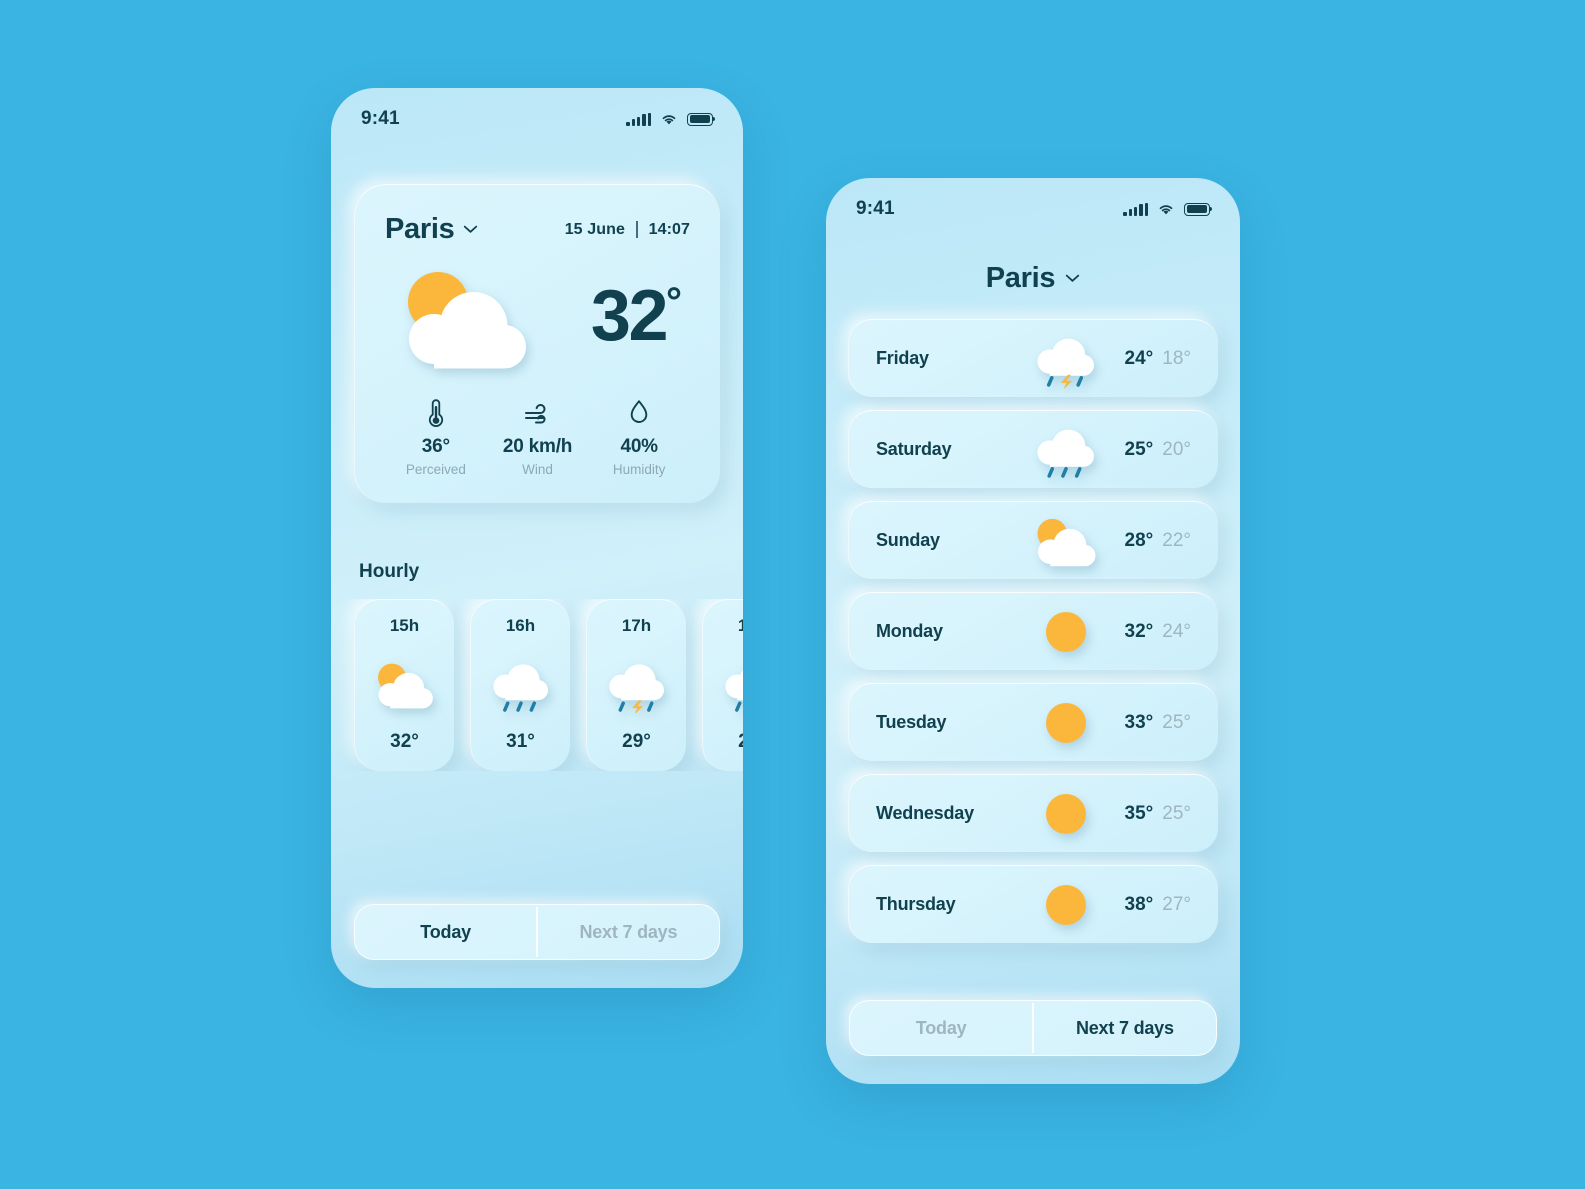 Image resolution: width=1585 pixels, height=1189 pixels. I want to click on temperature-range: 38° 27°, so click(1158, 905).